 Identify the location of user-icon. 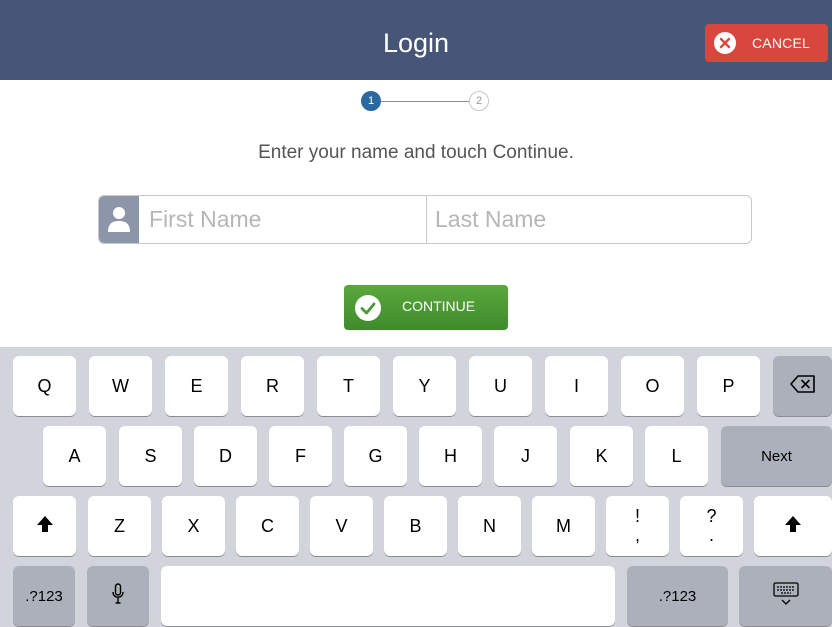
(119, 219).